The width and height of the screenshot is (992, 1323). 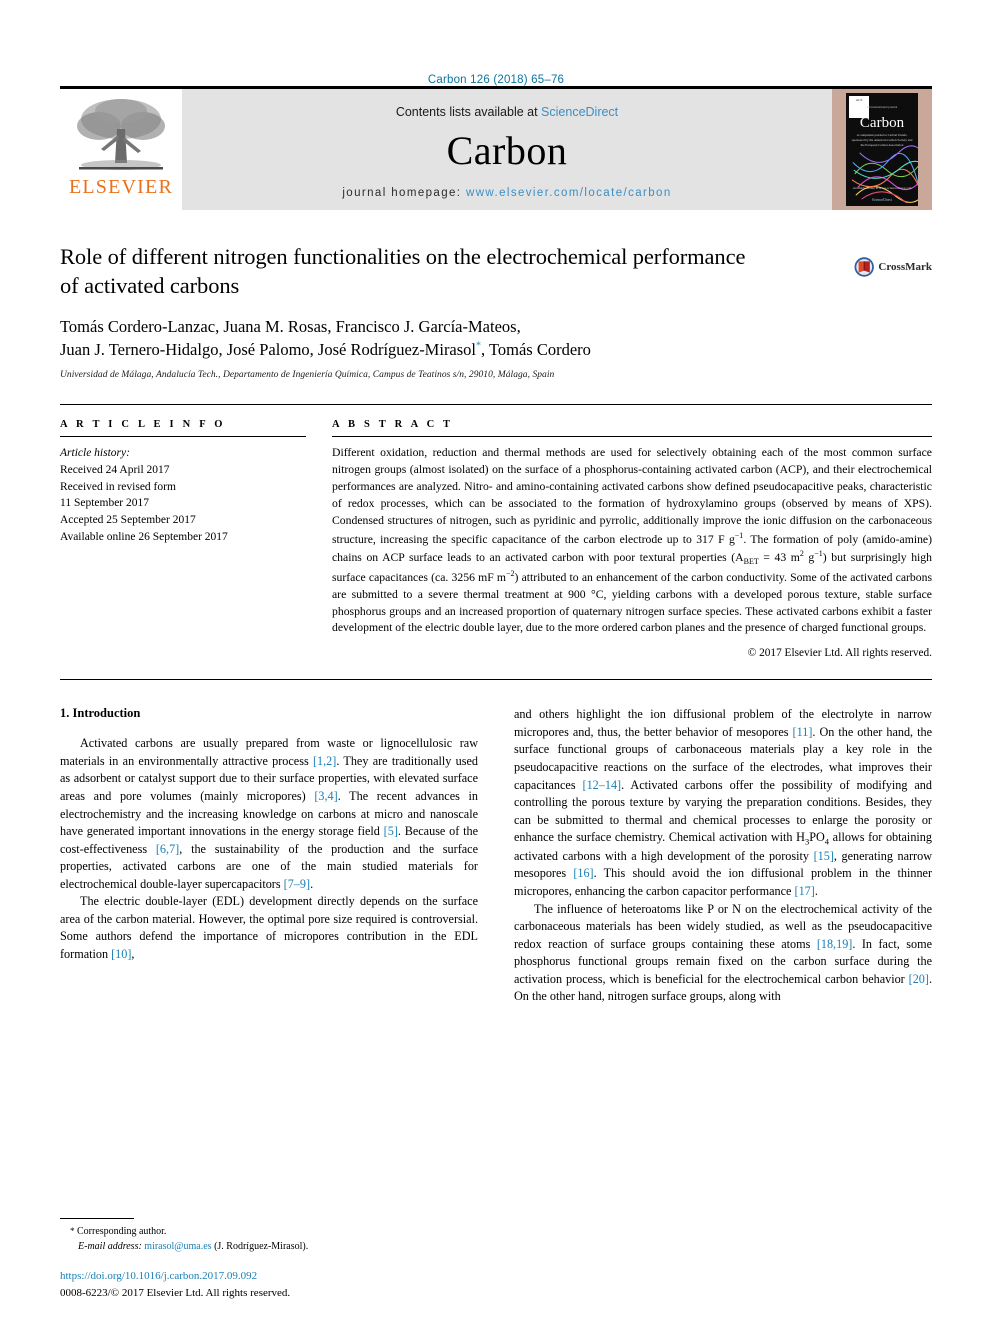 I want to click on article-history-item: 11 September 2017, so click(x=105, y=503).